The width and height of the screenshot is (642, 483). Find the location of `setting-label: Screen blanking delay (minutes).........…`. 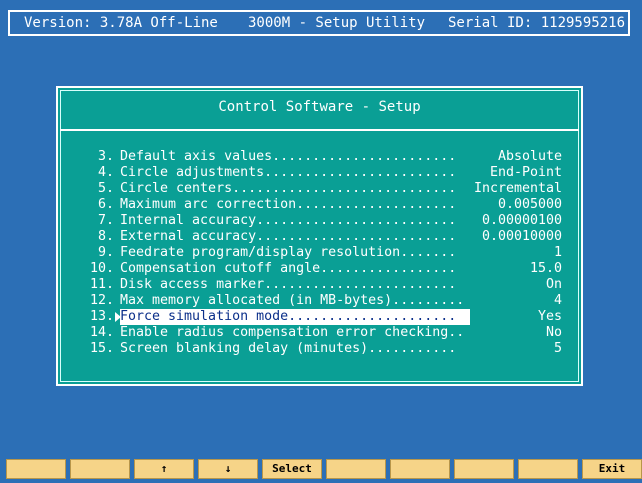

setting-label: Screen blanking delay (minutes).........… is located at coordinates (288, 348).